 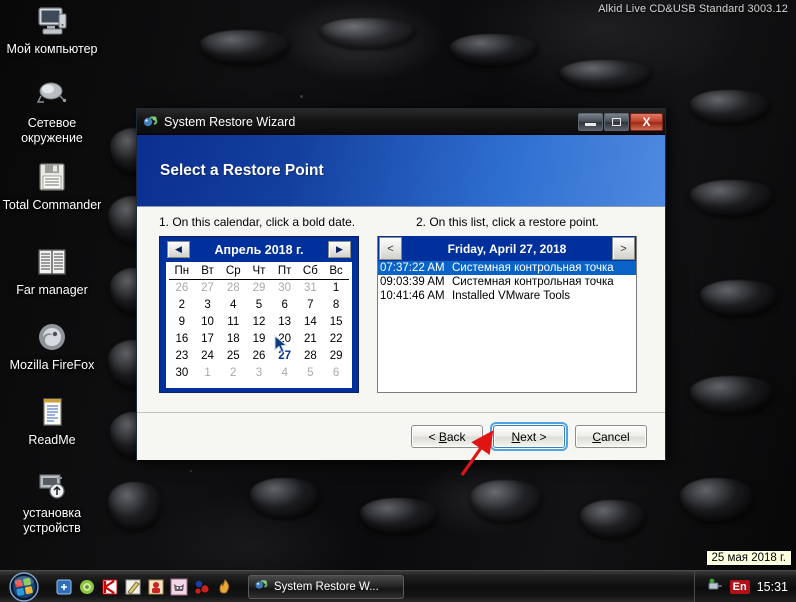 I want to click on desktop-icon-label: Мой компьютер, so click(x=52, y=49).